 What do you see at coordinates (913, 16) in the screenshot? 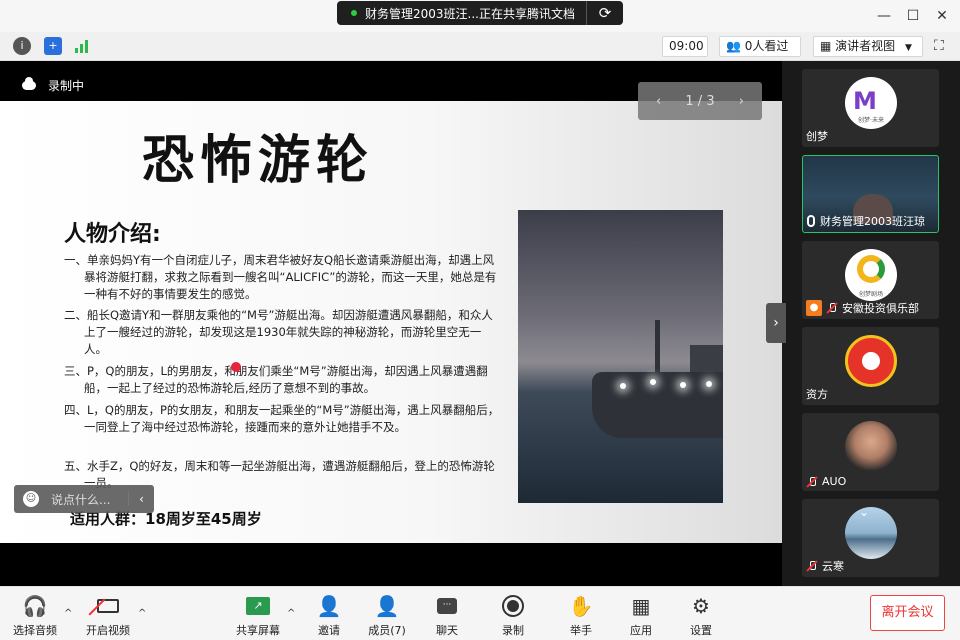
I see `maximize-button: ☐` at bounding box center [913, 16].